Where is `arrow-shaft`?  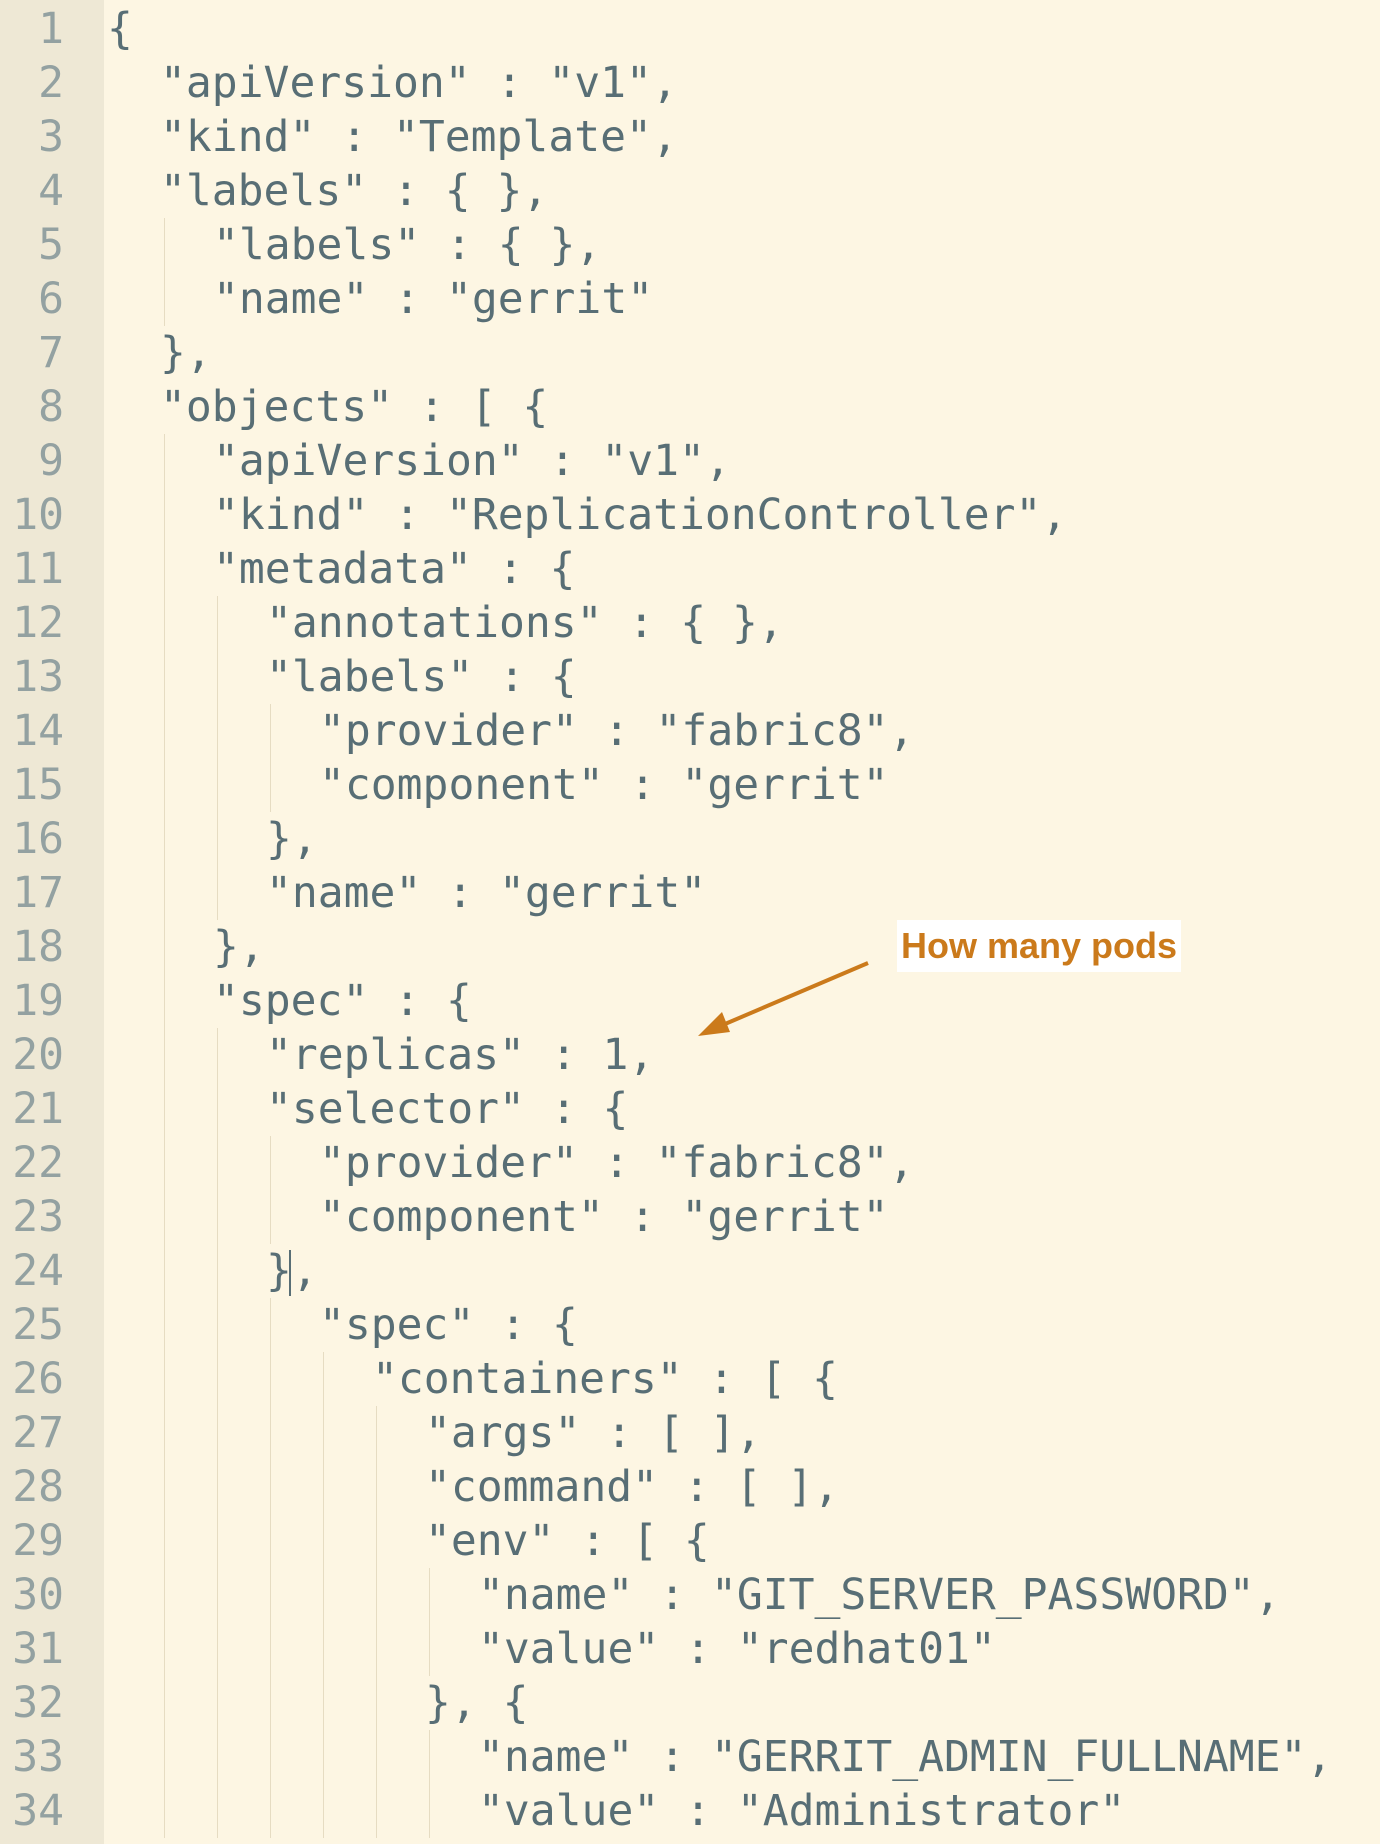 arrow-shaft is located at coordinates (793, 995).